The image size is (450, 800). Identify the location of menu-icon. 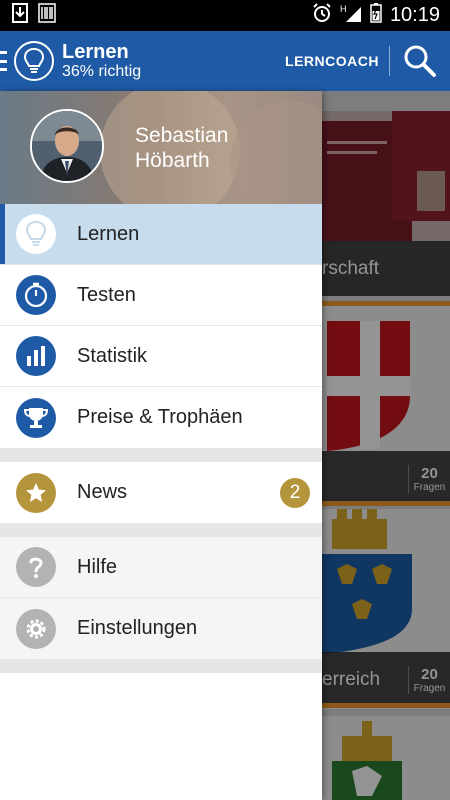
(4, 61).